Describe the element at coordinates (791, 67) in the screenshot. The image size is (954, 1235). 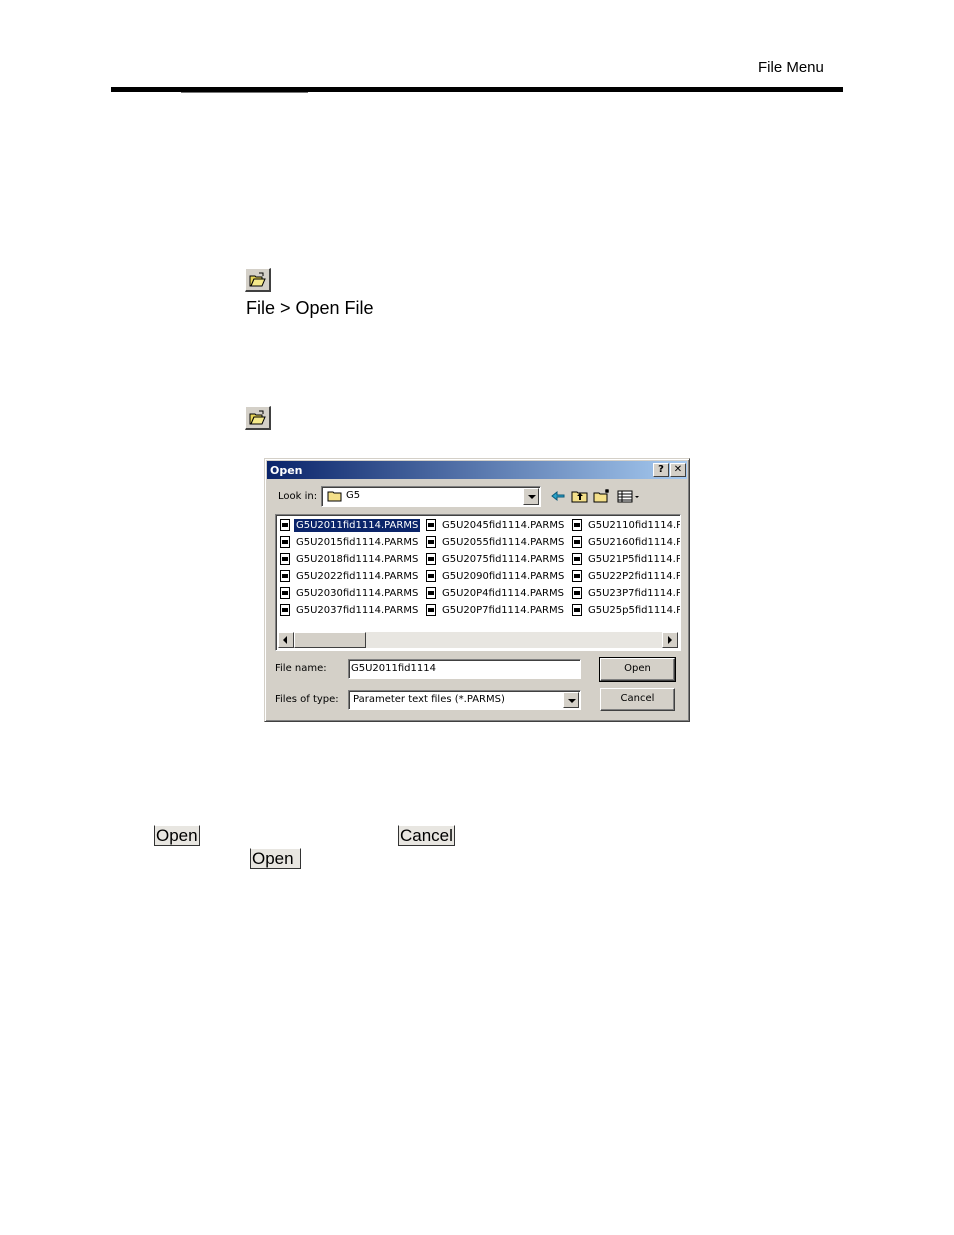
I see `page-header-title: File Menu` at that location.